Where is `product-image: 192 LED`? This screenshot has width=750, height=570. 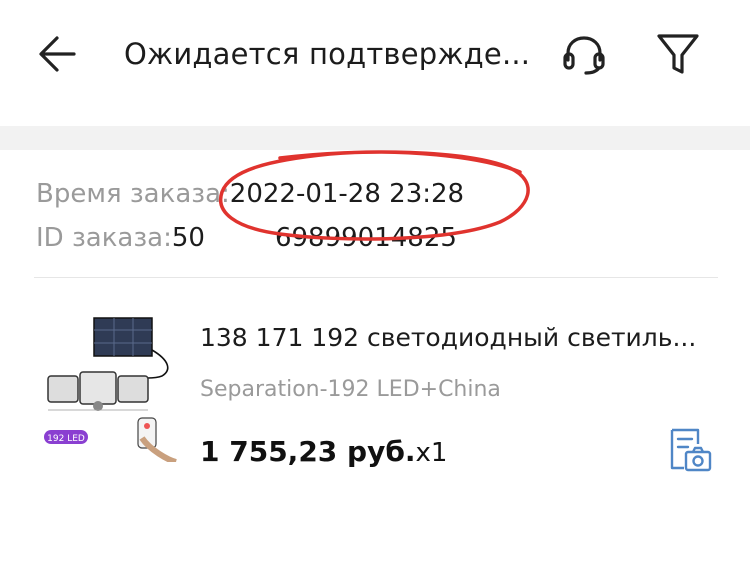
product-image: 192 LED is located at coordinates (107, 387).